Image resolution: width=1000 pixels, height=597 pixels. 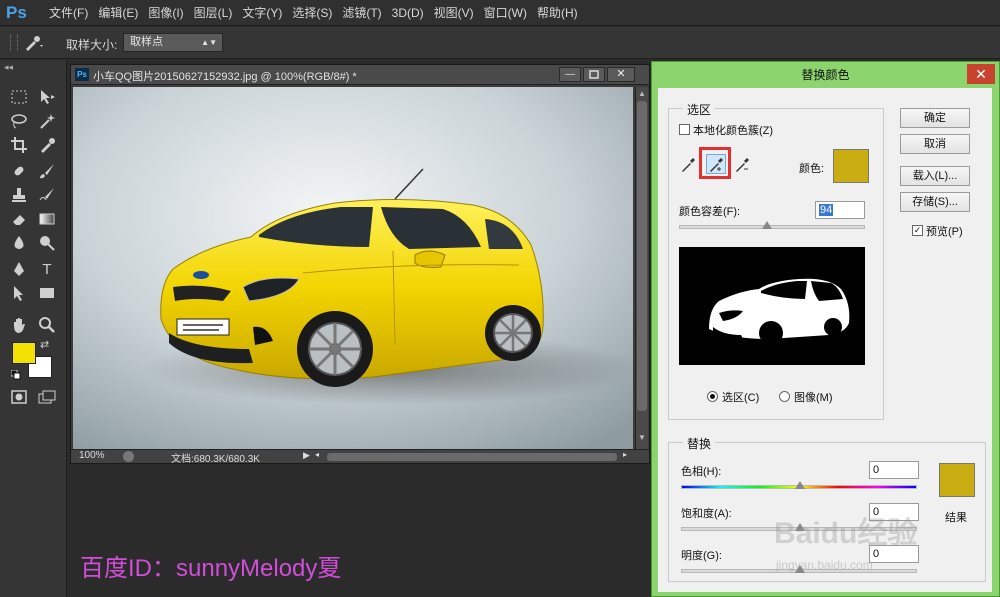 What do you see at coordinates (706, 514) in the screenshot?
I see `saturation-label: 饱和度(A):` at bounding box center [706, 514].